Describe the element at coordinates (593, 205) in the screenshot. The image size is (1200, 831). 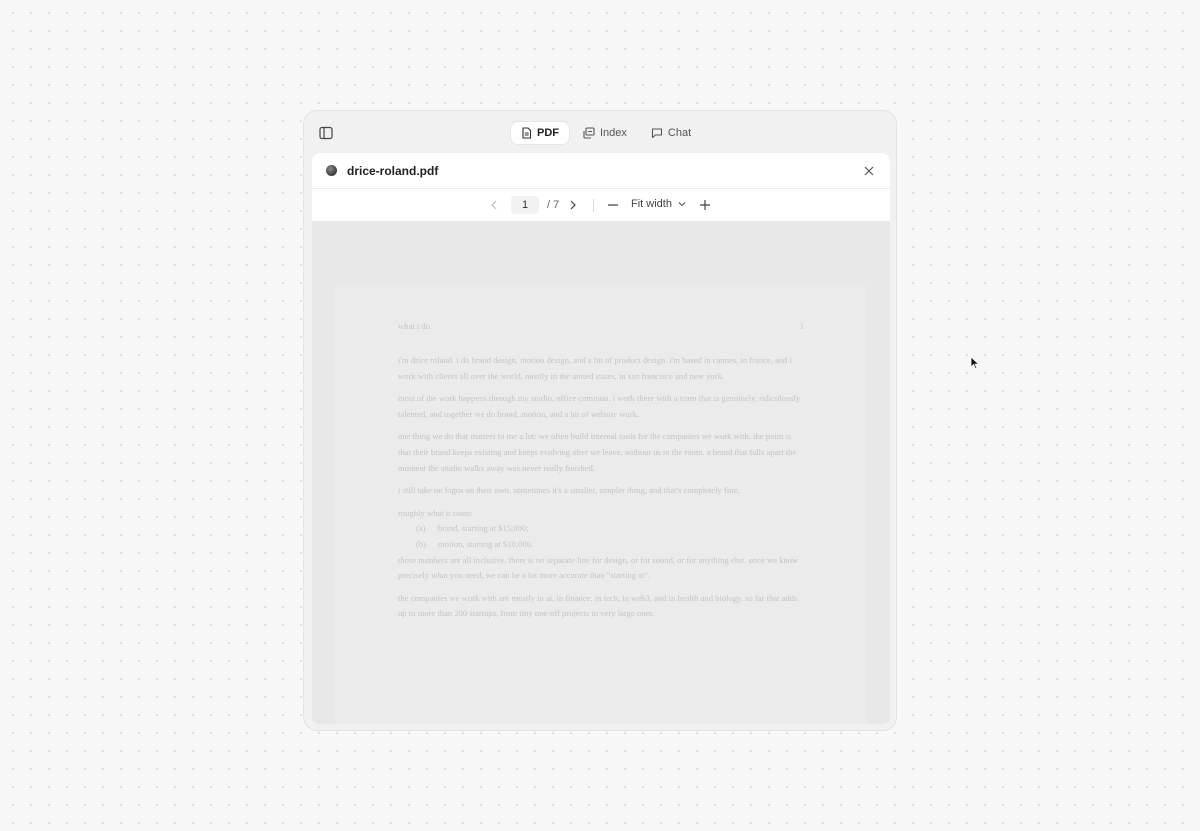
I see `toolbar-divider` at that location.